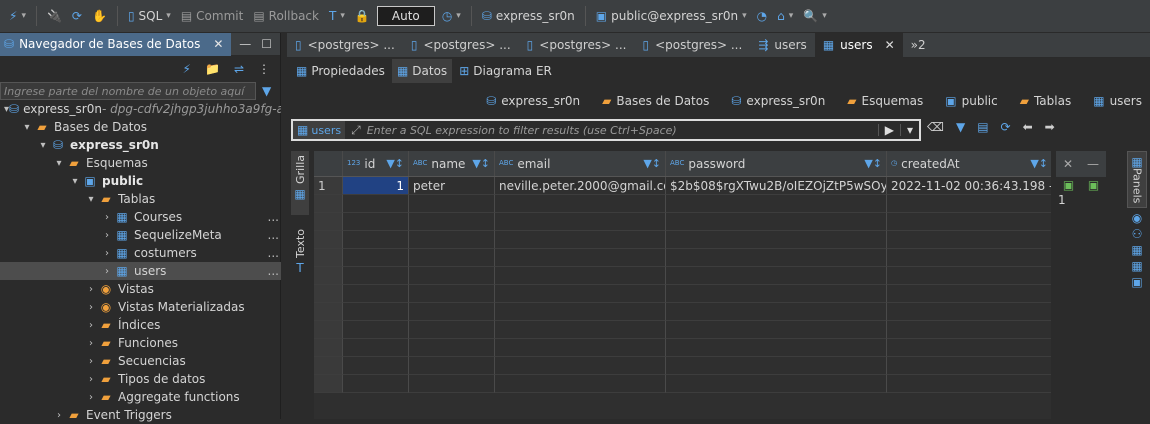 This screenshot has height=424, width=1150. What do you see at coordinates (452, 163) in the screenshot?
I see `column-header-name: ABC name ▼↕` at bounding box center [452, 163].